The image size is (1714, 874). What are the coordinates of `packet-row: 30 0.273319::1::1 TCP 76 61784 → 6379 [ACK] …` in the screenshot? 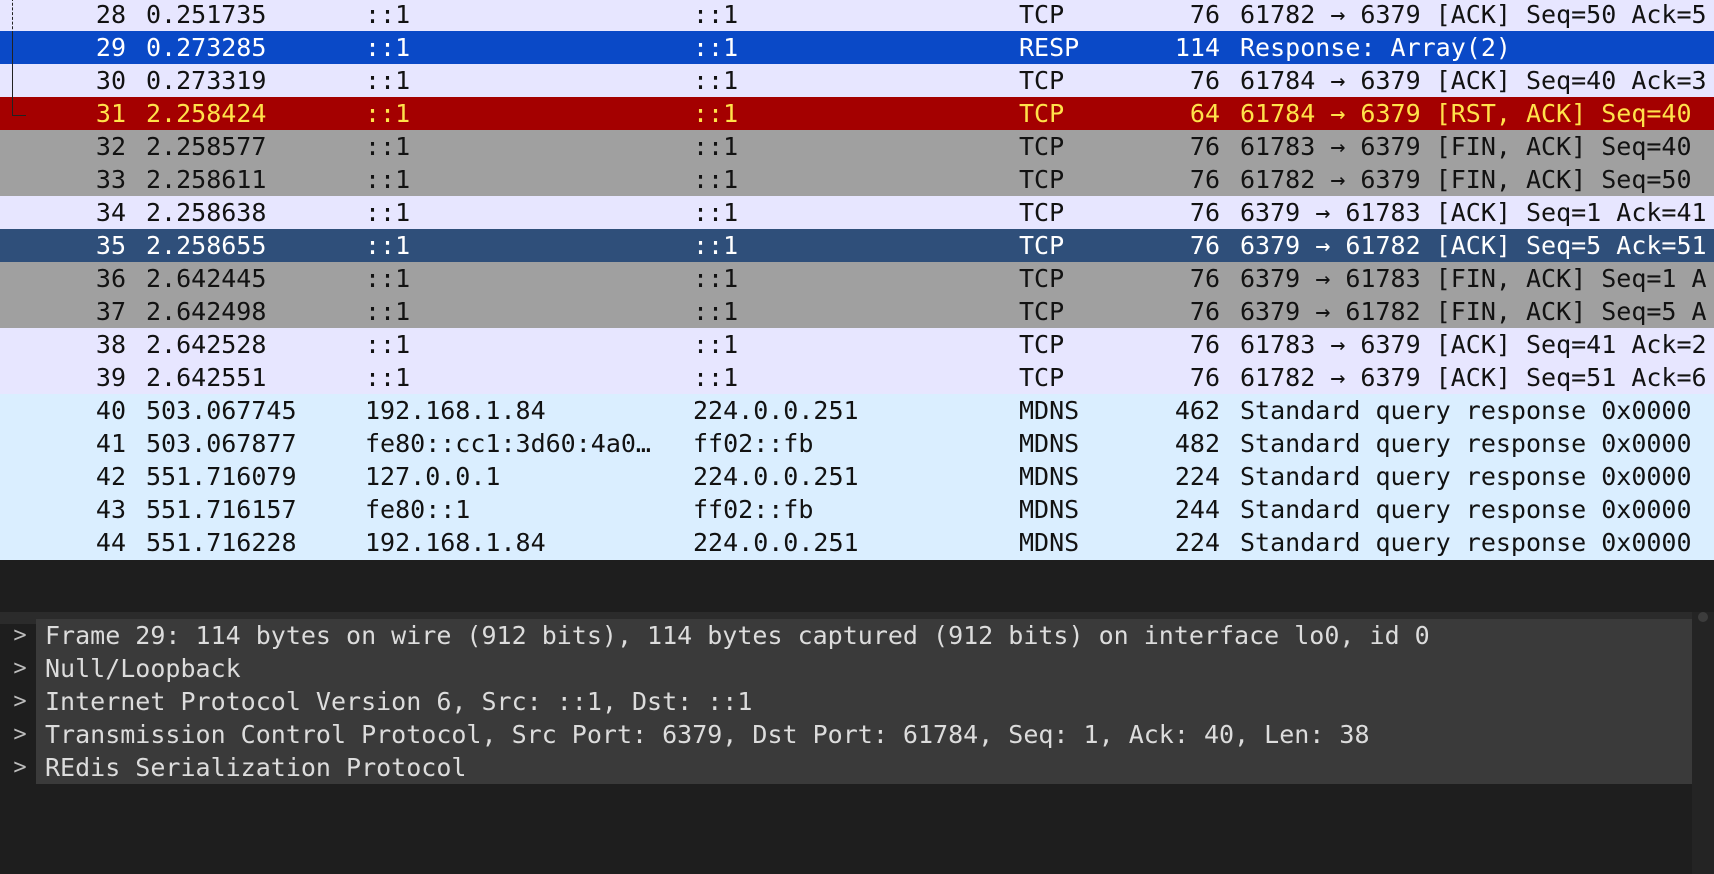 It's located at (857, 81).